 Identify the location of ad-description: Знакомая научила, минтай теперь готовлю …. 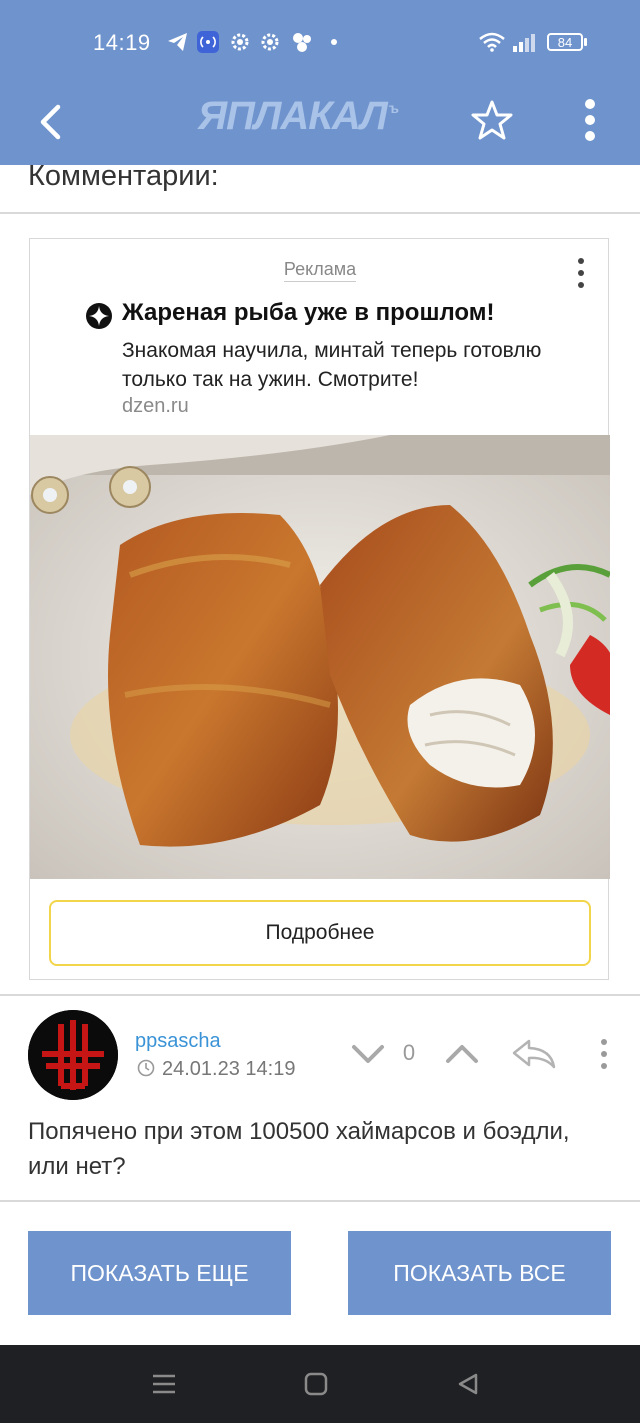
(332, 365).